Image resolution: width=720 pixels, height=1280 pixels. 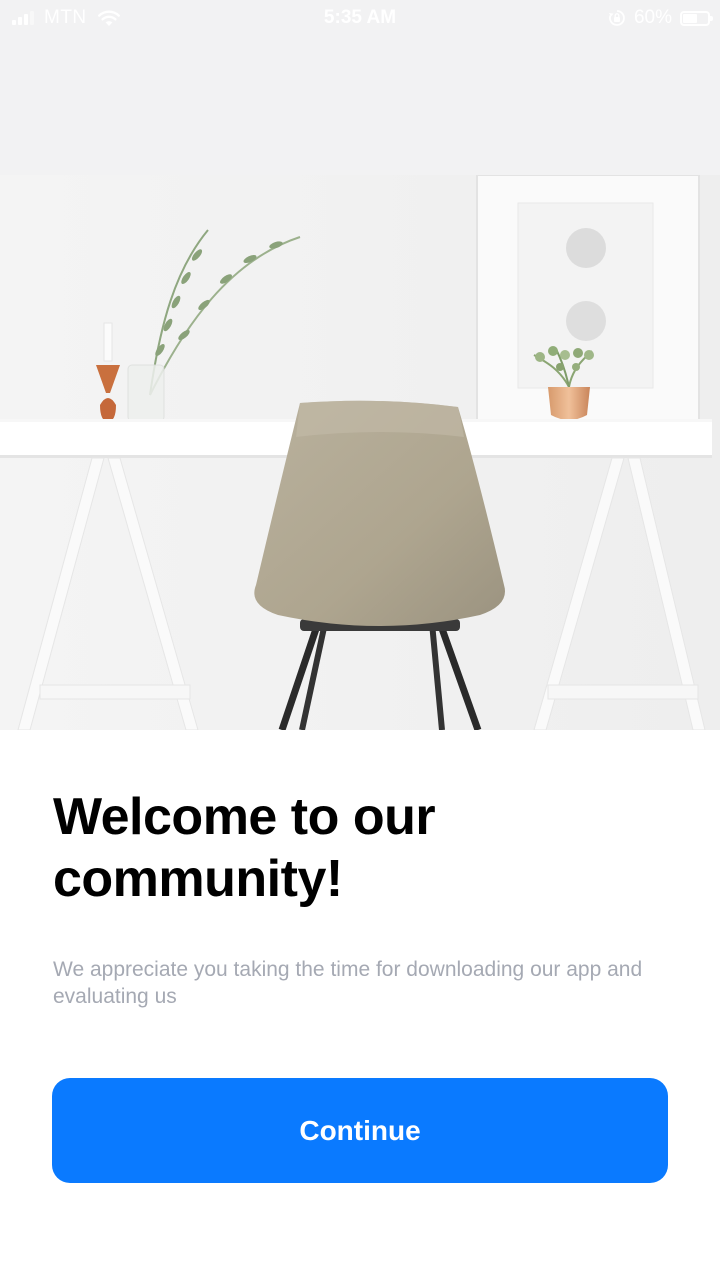 I want to click on status-bar: MTN 5:35 AM 60%, so click(x=360, y=18).